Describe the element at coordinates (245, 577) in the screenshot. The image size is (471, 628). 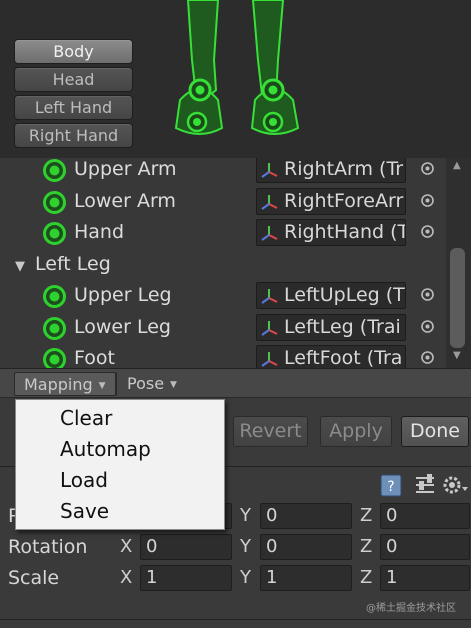
I see `scale-y-axis-label: Y` at that location.